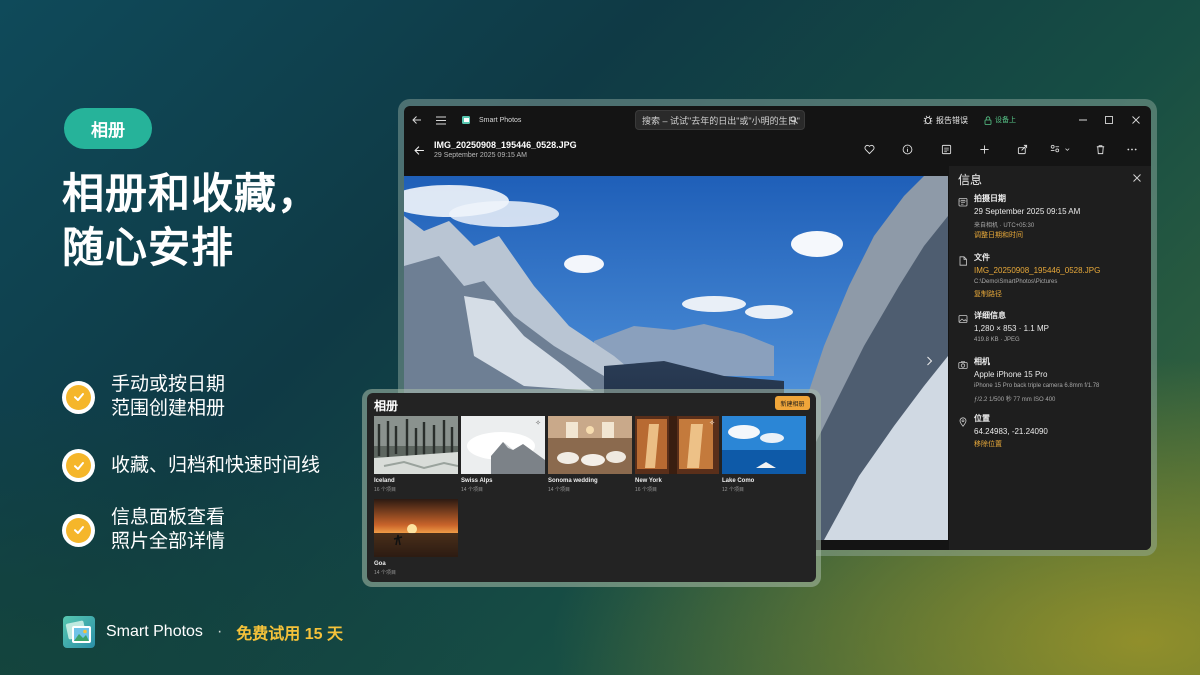 The image size is (1200, 675). I want to click on feature-item: 手动或按日期 范围创建相册, so click(143, 397).